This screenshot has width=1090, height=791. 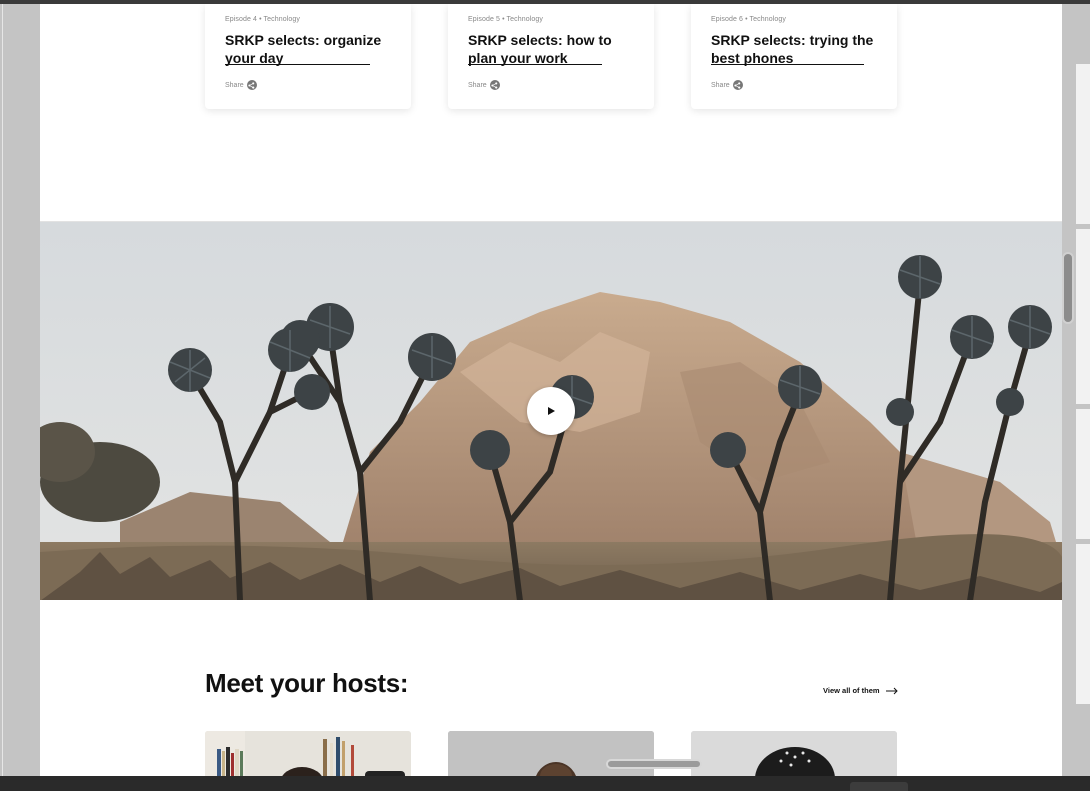 I want to click on episode-title-link: SRKP selects: trying the best phones, so click(x=798, y=49).